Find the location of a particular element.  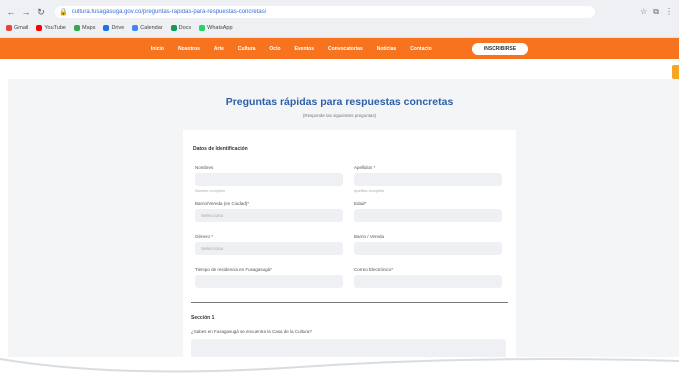

forward-icon: → is located at coordinates (26, 12).